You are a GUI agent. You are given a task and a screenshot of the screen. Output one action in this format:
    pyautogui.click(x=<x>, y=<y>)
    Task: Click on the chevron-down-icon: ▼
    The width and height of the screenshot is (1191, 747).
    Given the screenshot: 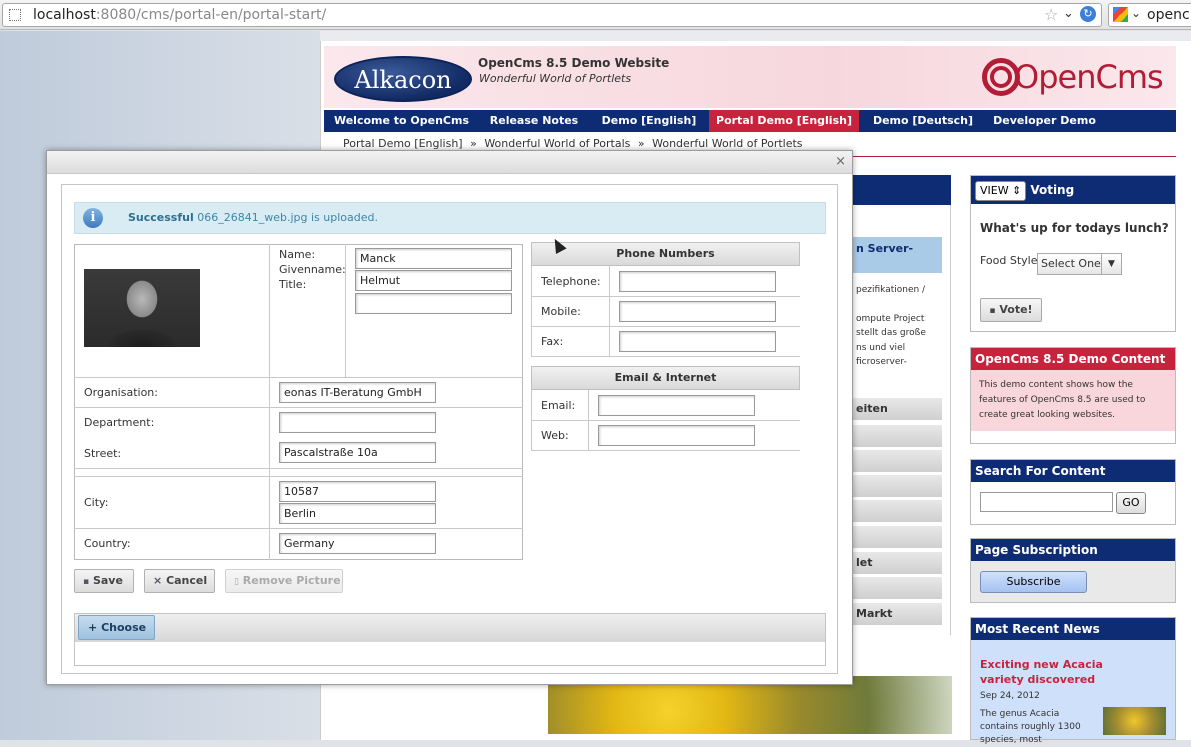 What is the action you would take?
    pyautogui.click(x=1111, y=264)
    